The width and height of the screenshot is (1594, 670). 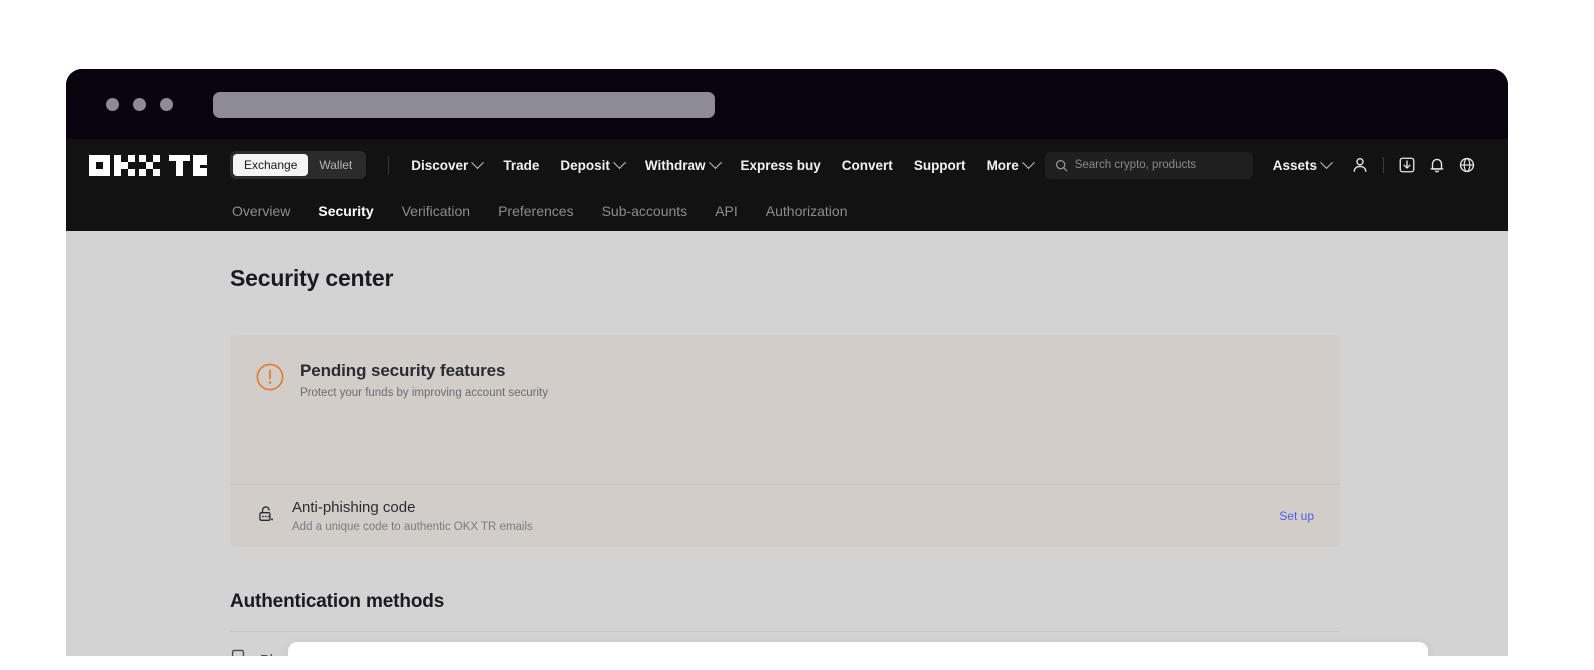 I want to click on nav-item-withdraw: Withdraw, so click(x=683, y=164).